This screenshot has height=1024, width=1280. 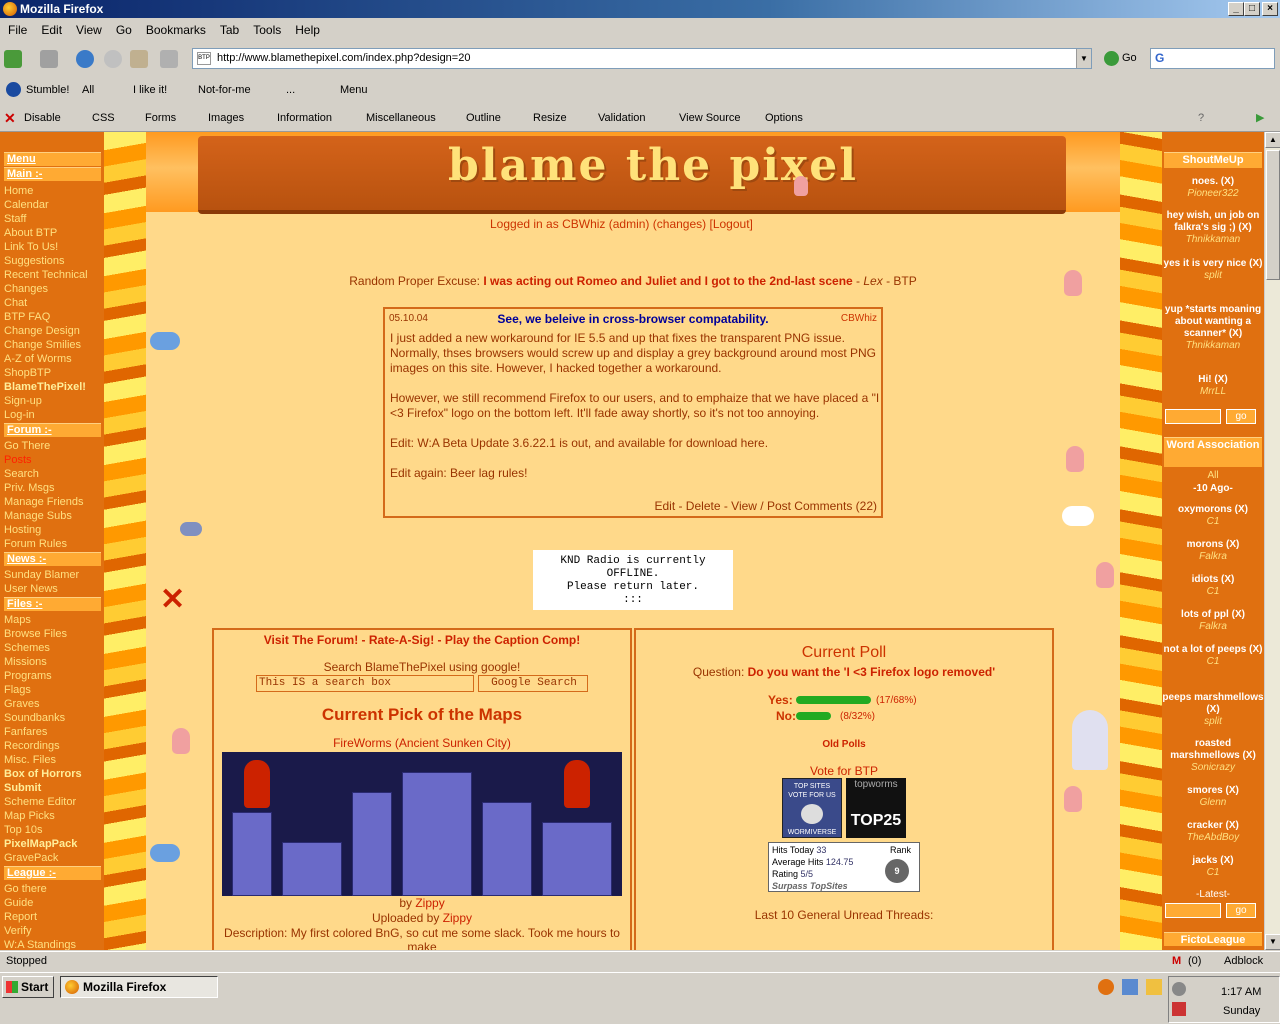 I want to click on minimize-button: _, so click(x=1236, y=9).